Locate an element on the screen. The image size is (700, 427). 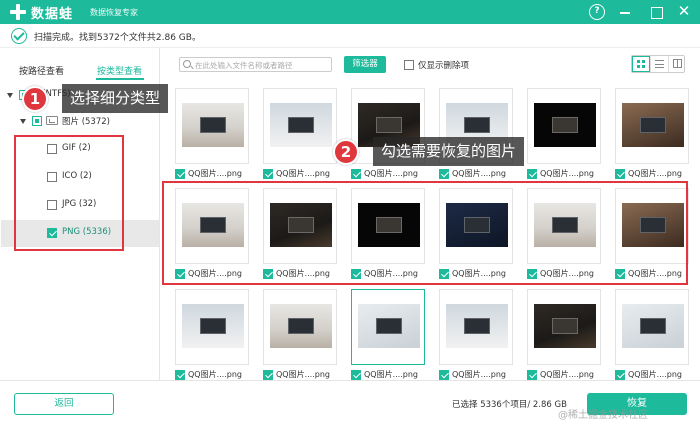
back-button: 返回 is located at coordinates (64, 404).